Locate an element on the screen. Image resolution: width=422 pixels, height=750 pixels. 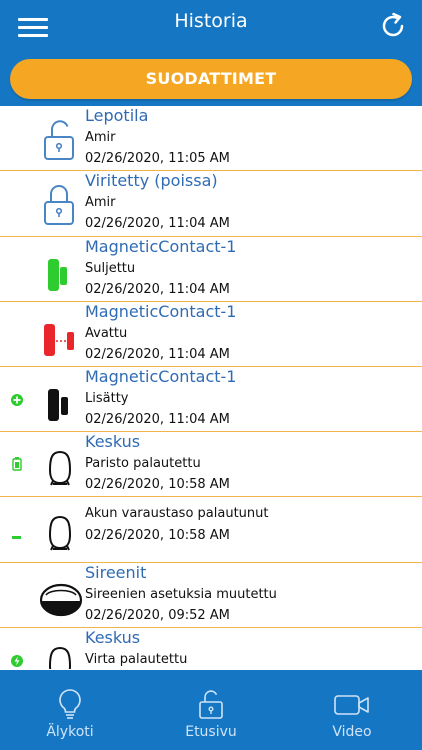
nav-label: Video is located at coordinates (352, 732).